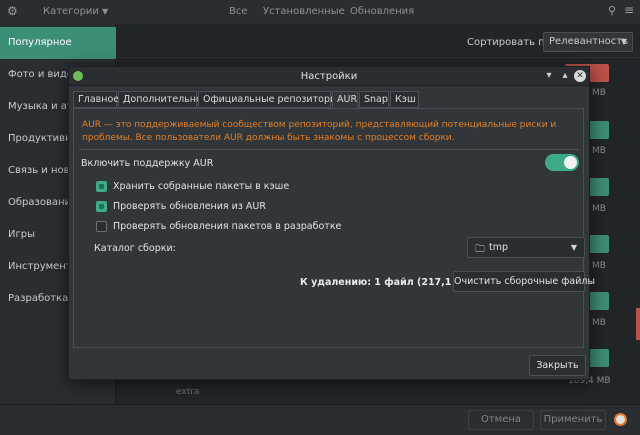  I want to click on dialog-titlebar: Настройки ▾ ▴ ✕, so click(329, 76).